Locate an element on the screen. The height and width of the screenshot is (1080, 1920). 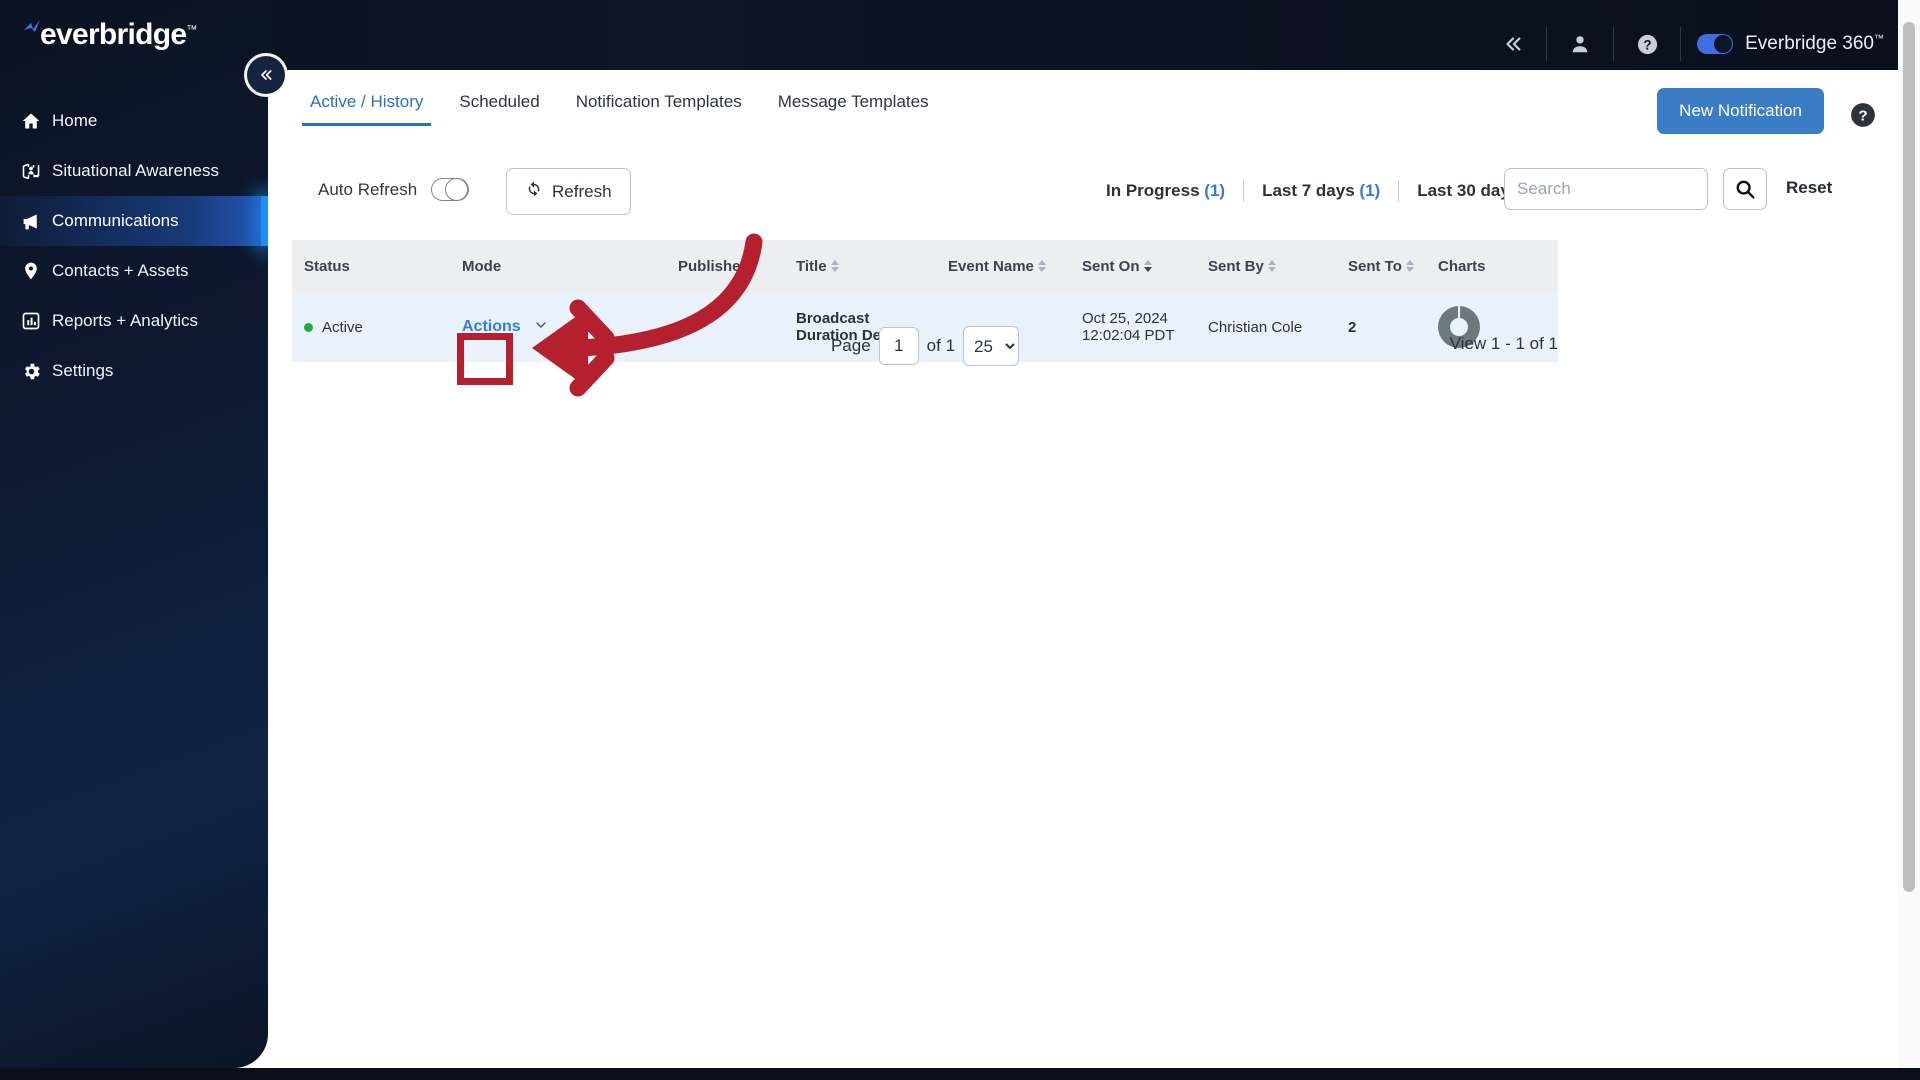
sidebar-item-reports-analytics: Reports + Analytics is located at coordinates (134, 321).